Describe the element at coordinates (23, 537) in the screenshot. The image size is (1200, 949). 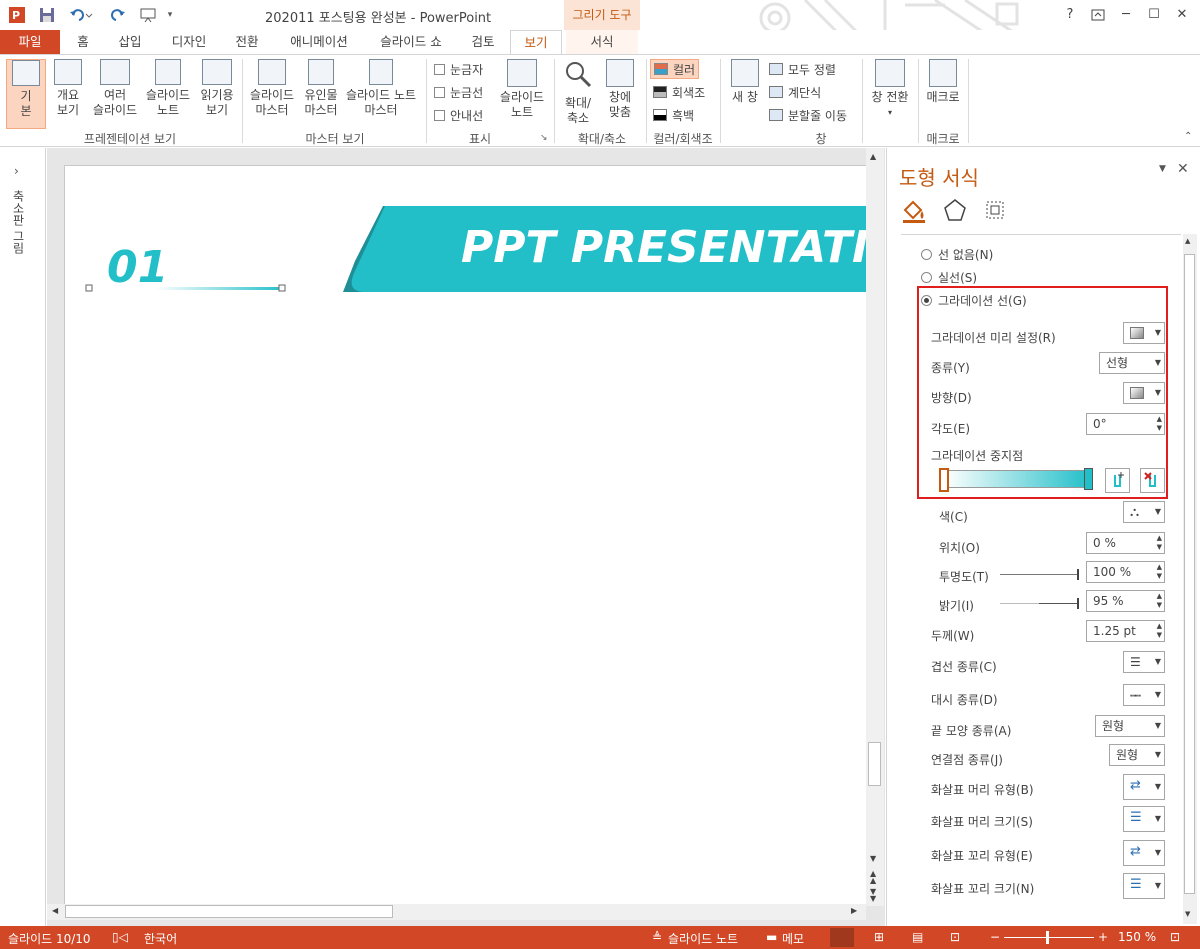
I see `thumbnail-pane` at that location.